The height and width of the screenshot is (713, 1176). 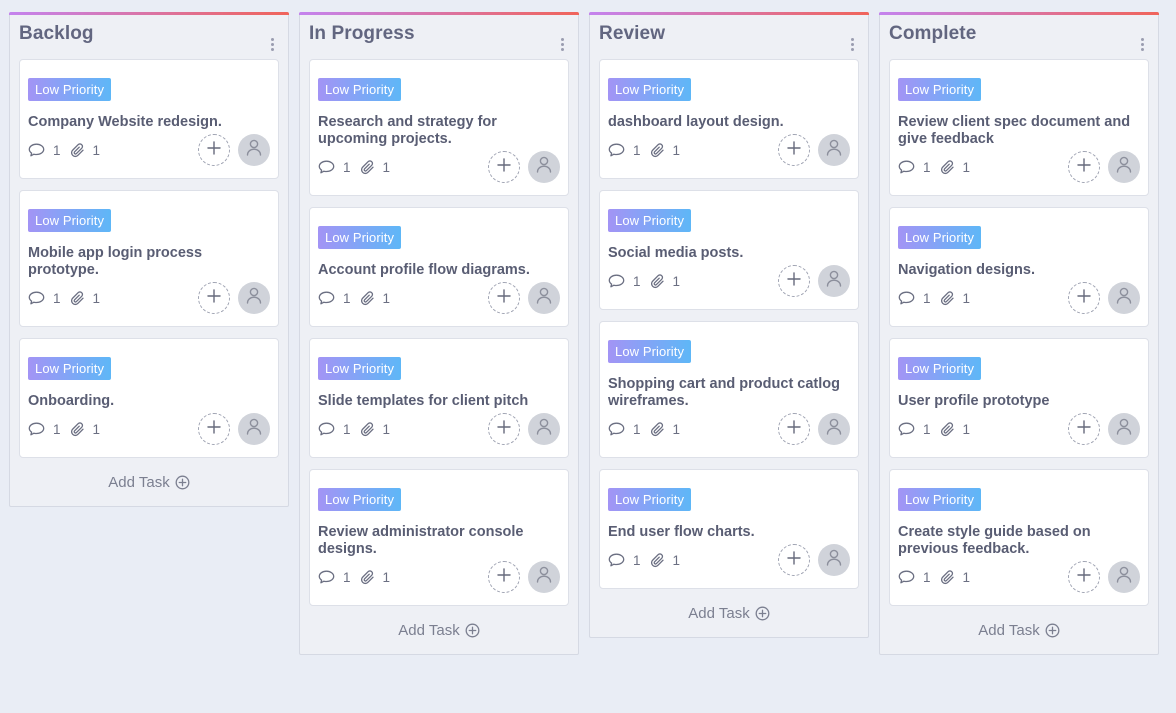 I want to click on task-card: Low Priority Company Website redesign. 1 1, so click(x=149, y=119).